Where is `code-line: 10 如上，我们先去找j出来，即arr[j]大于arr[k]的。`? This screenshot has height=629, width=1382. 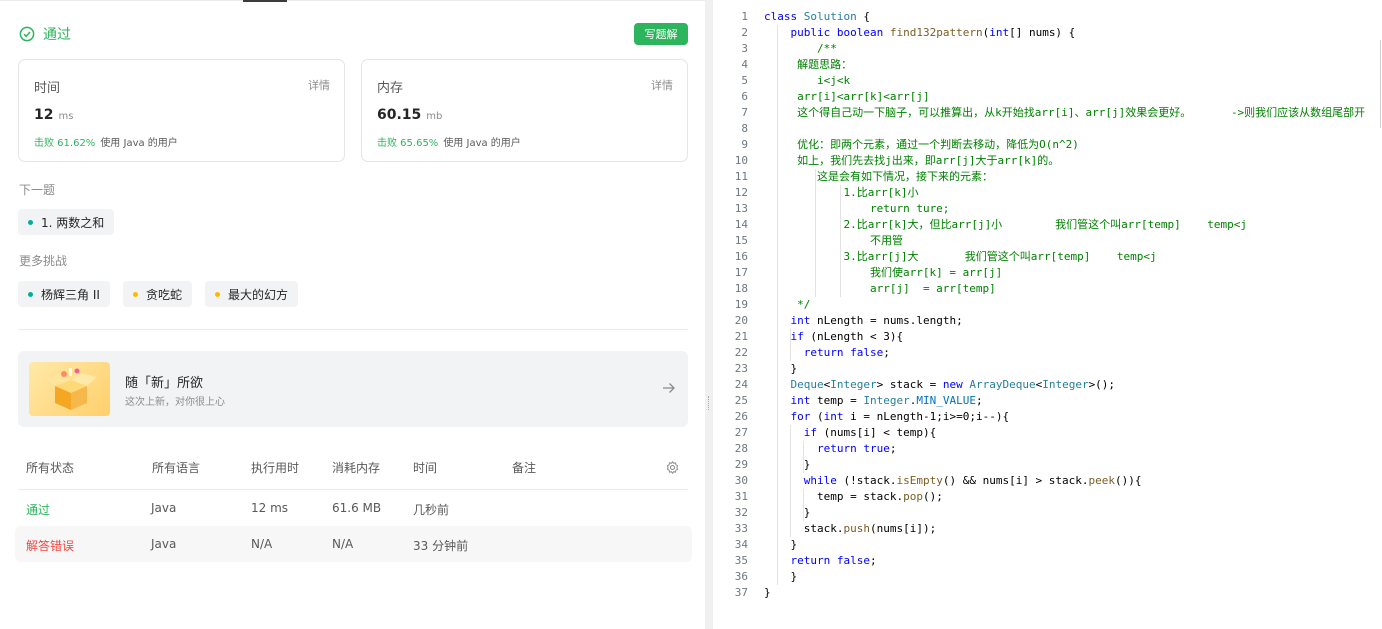
code-line: 10 如上，我们先去找j出来，即arr[j]大于arr[k]的。 is located at coordinates (1047, 161).